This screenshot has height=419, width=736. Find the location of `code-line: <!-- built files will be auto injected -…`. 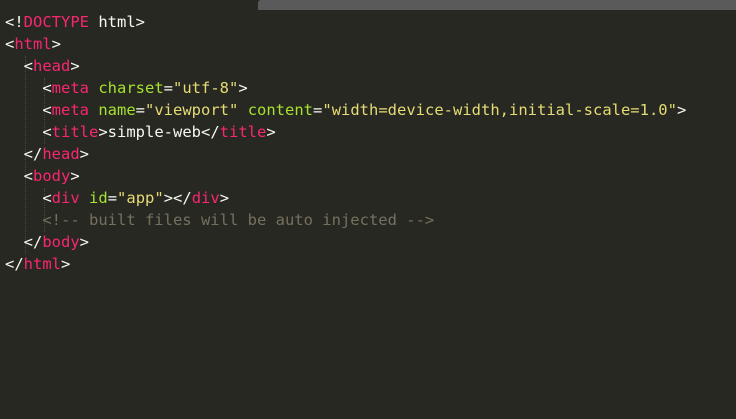

code-line: <!-- built files will be auto injected -… is located at coordinates (219, 220).